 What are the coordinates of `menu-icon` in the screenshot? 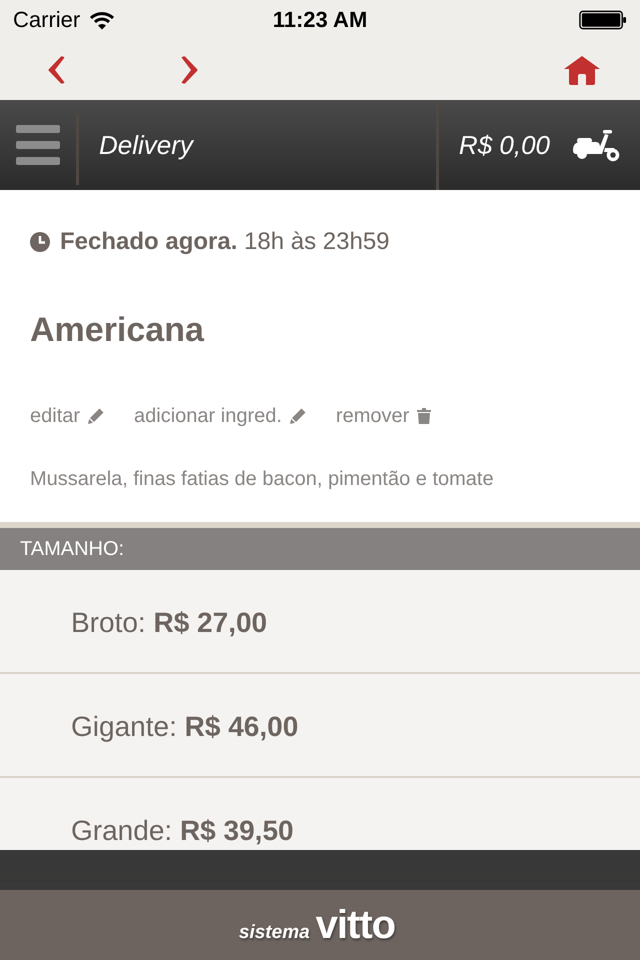 It's located at (38, 145).